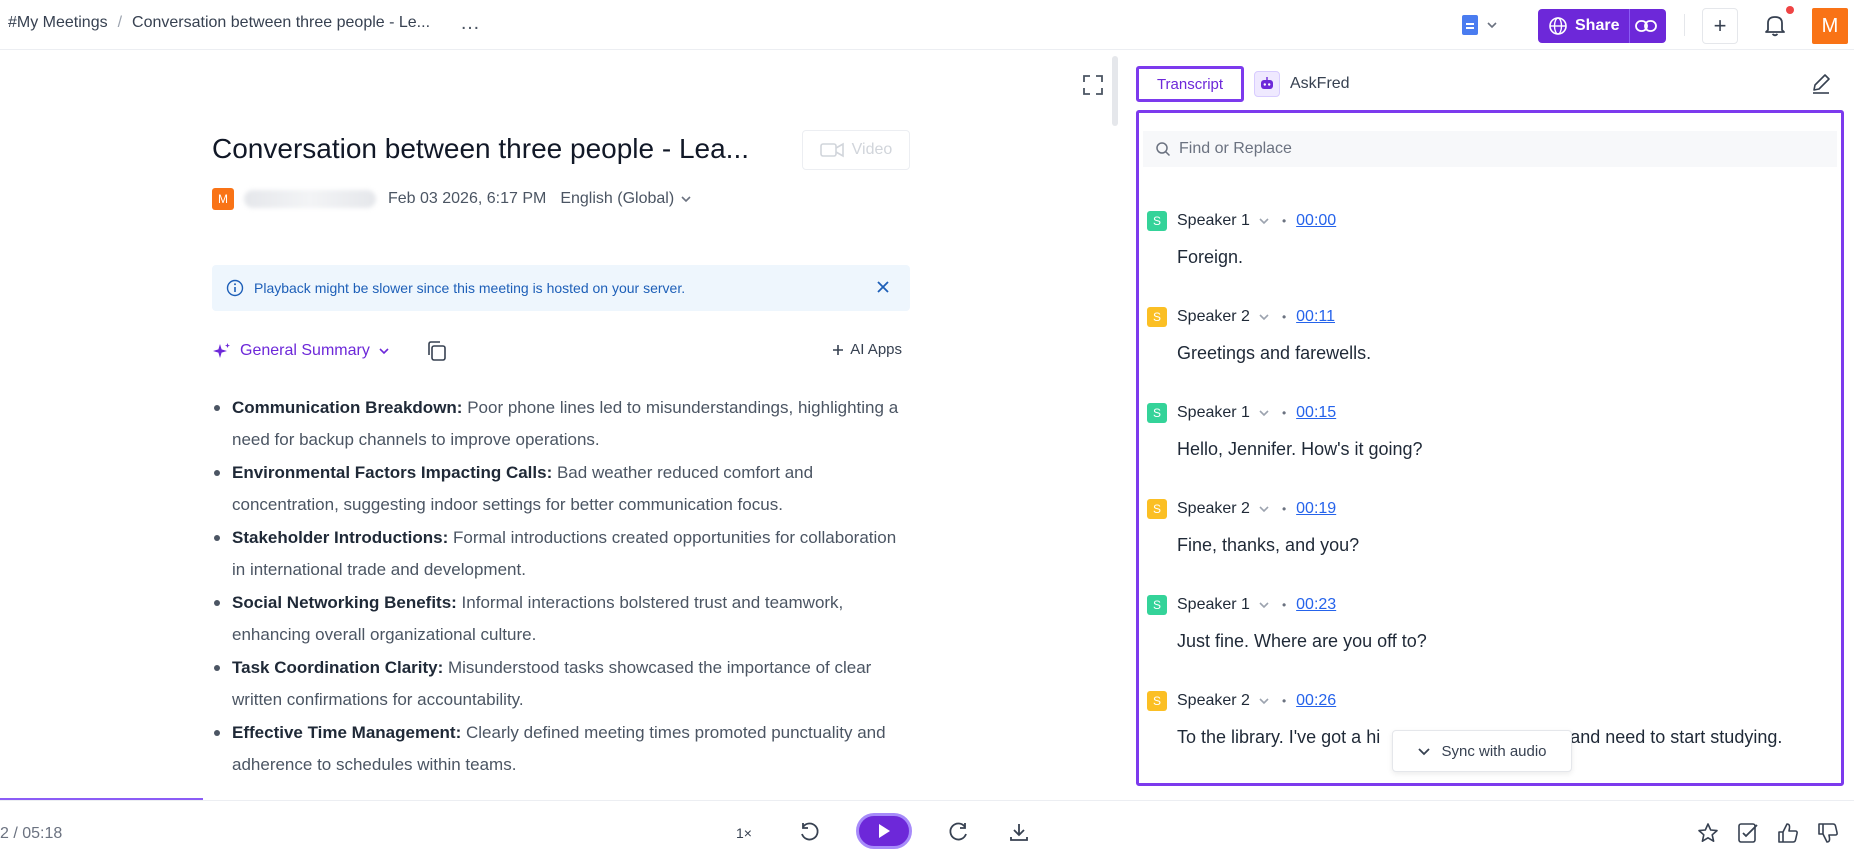  Describe the element at coordinates (1316, 221) in the screenshot. I see `timestamp-link: 00:00` at that location.